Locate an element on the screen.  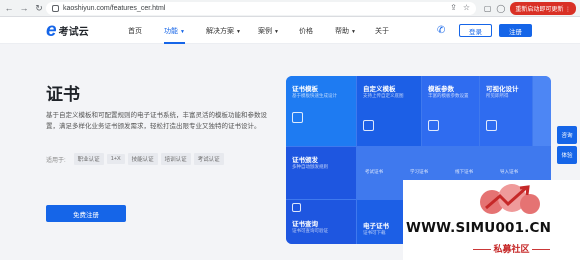
nav-features: 功能 ▼ is located at coordinates (174, 35).